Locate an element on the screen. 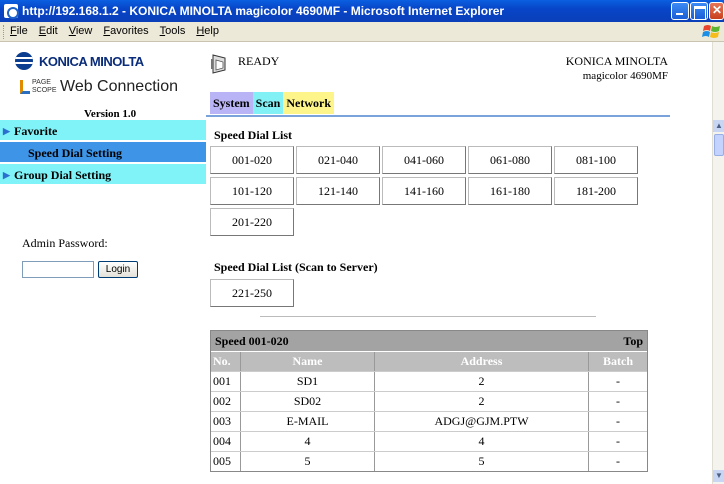 Image resolution: width=724 pixels, height=484 pixels. range-button: 001-020 is located at coordinates (252, 160).